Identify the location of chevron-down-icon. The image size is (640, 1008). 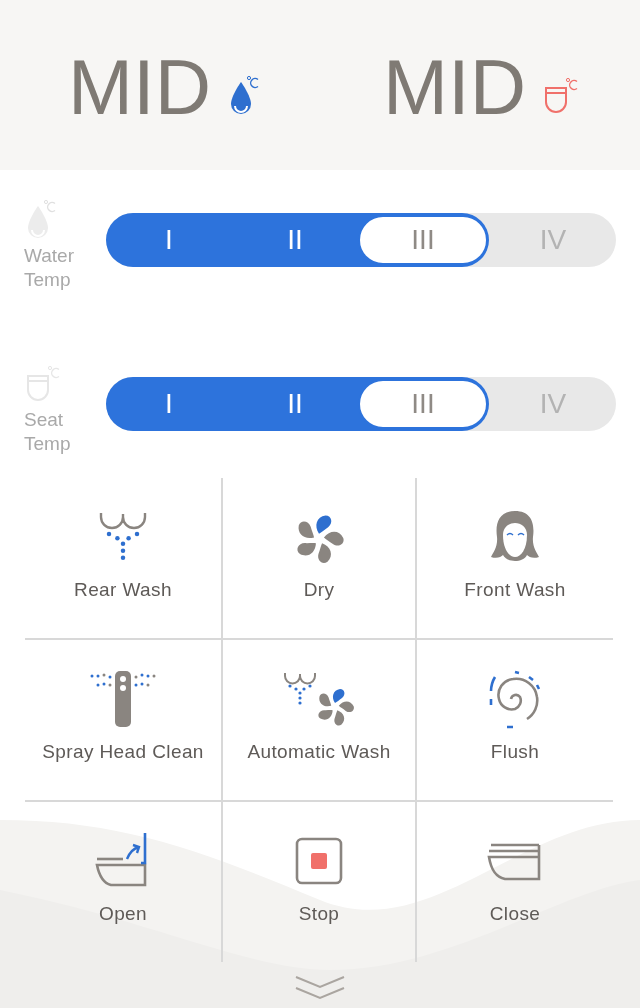
(320, 988).